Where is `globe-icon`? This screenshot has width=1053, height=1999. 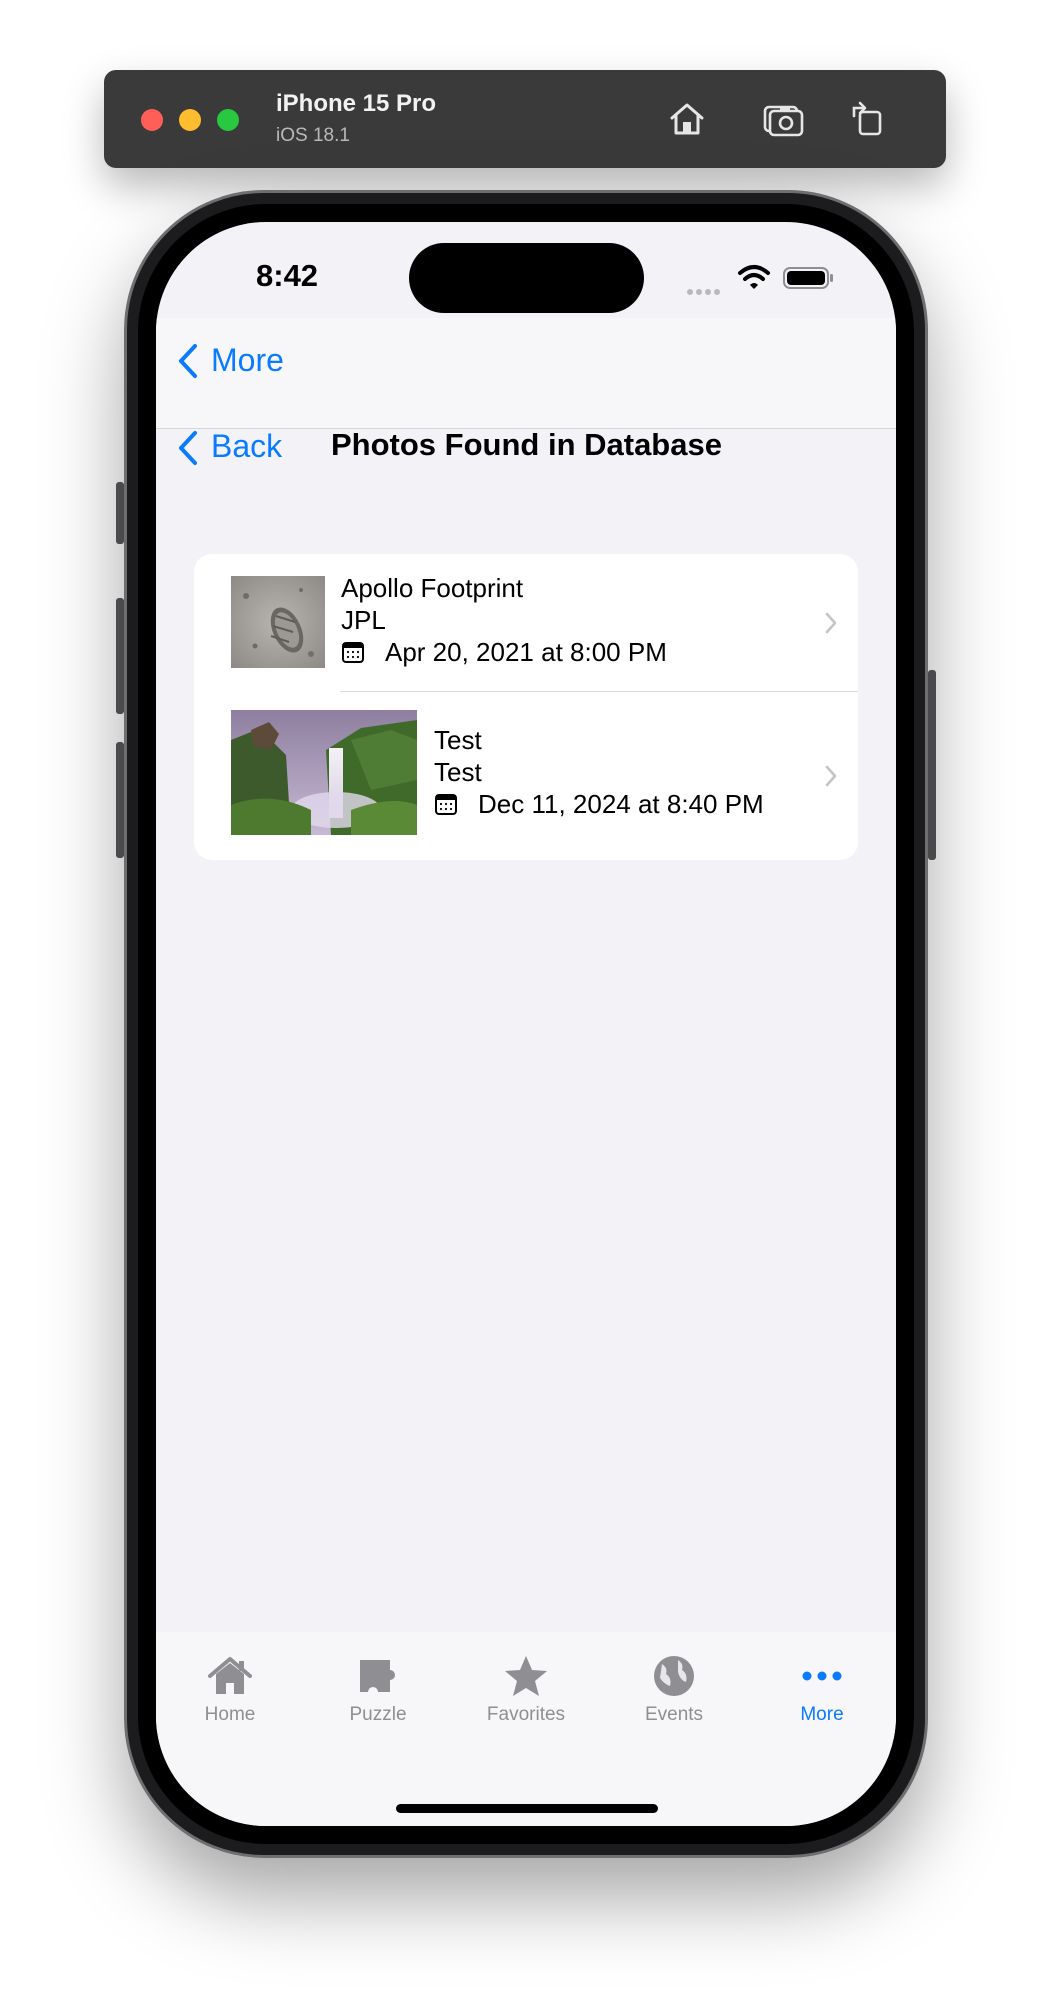
globe-icon is located at coordinates (674, 1676).